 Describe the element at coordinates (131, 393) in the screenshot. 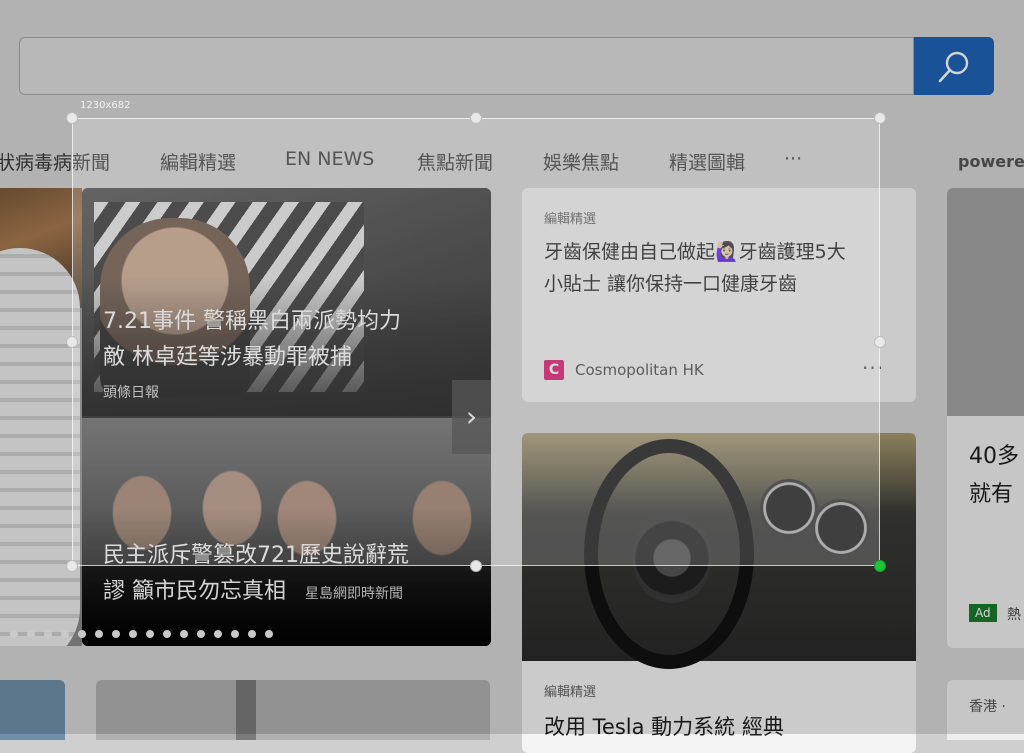

I see `hero-slide-1-source: 頭條日報` at that location.